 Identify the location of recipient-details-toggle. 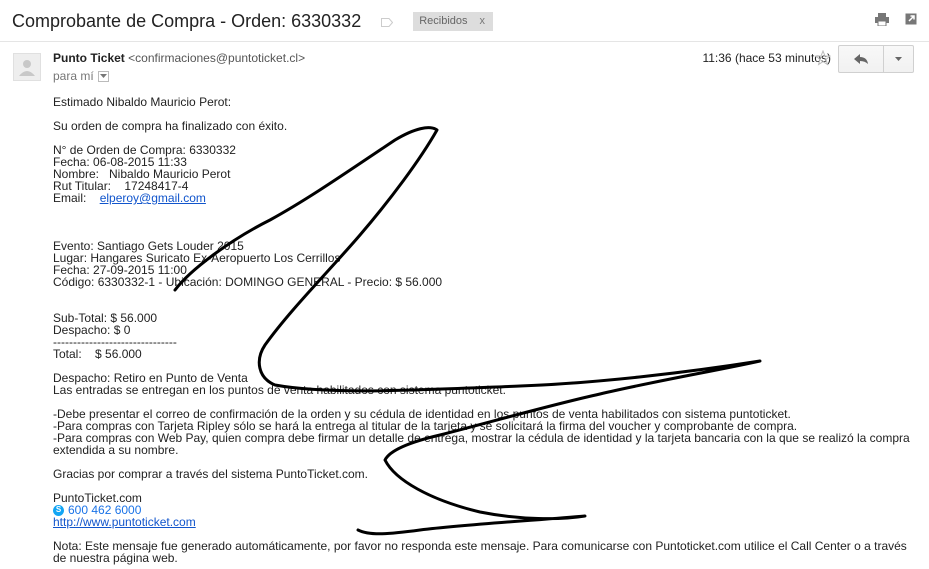
(103, 76).